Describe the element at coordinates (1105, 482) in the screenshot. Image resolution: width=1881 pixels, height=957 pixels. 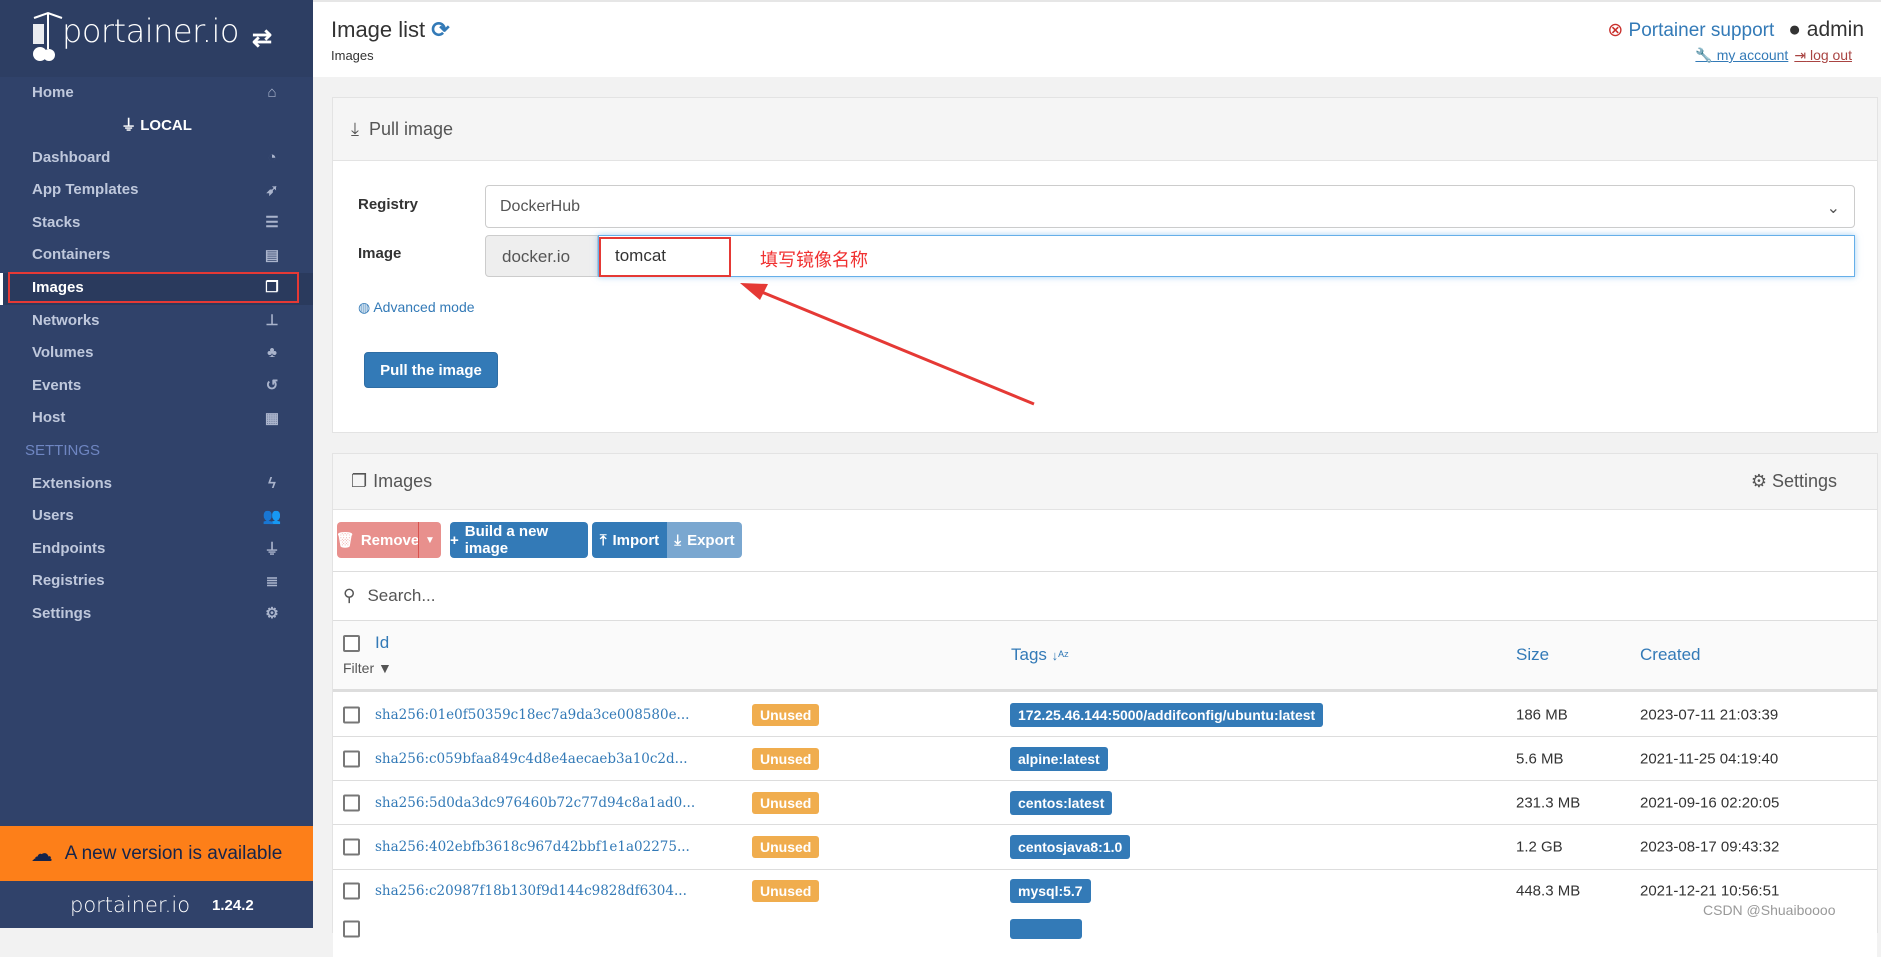
I see `images-header: ❐ Images ⚙ Settings` at that location.